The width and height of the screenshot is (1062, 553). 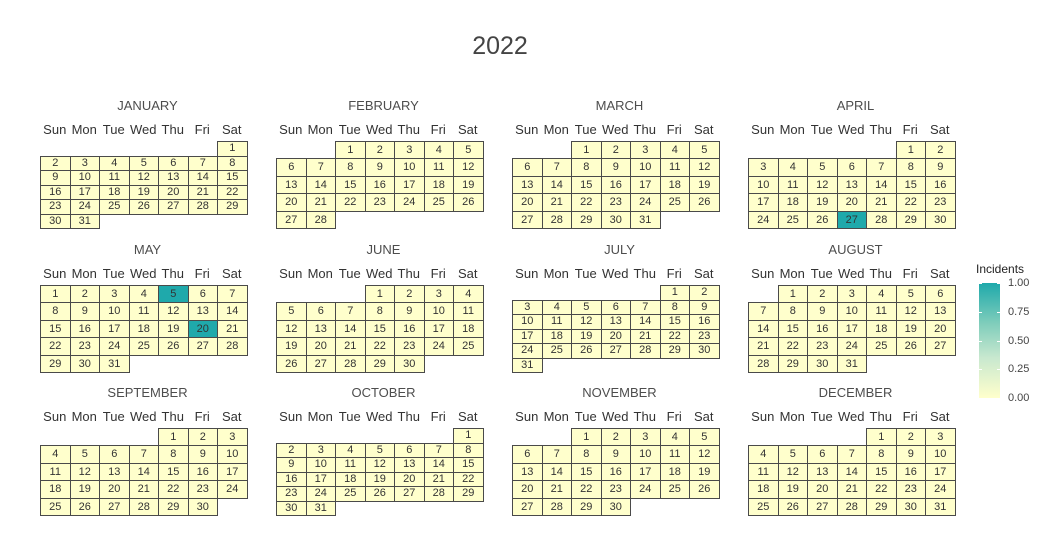 I want to click on weekday-label: Sat, so click(x=467, y=416).